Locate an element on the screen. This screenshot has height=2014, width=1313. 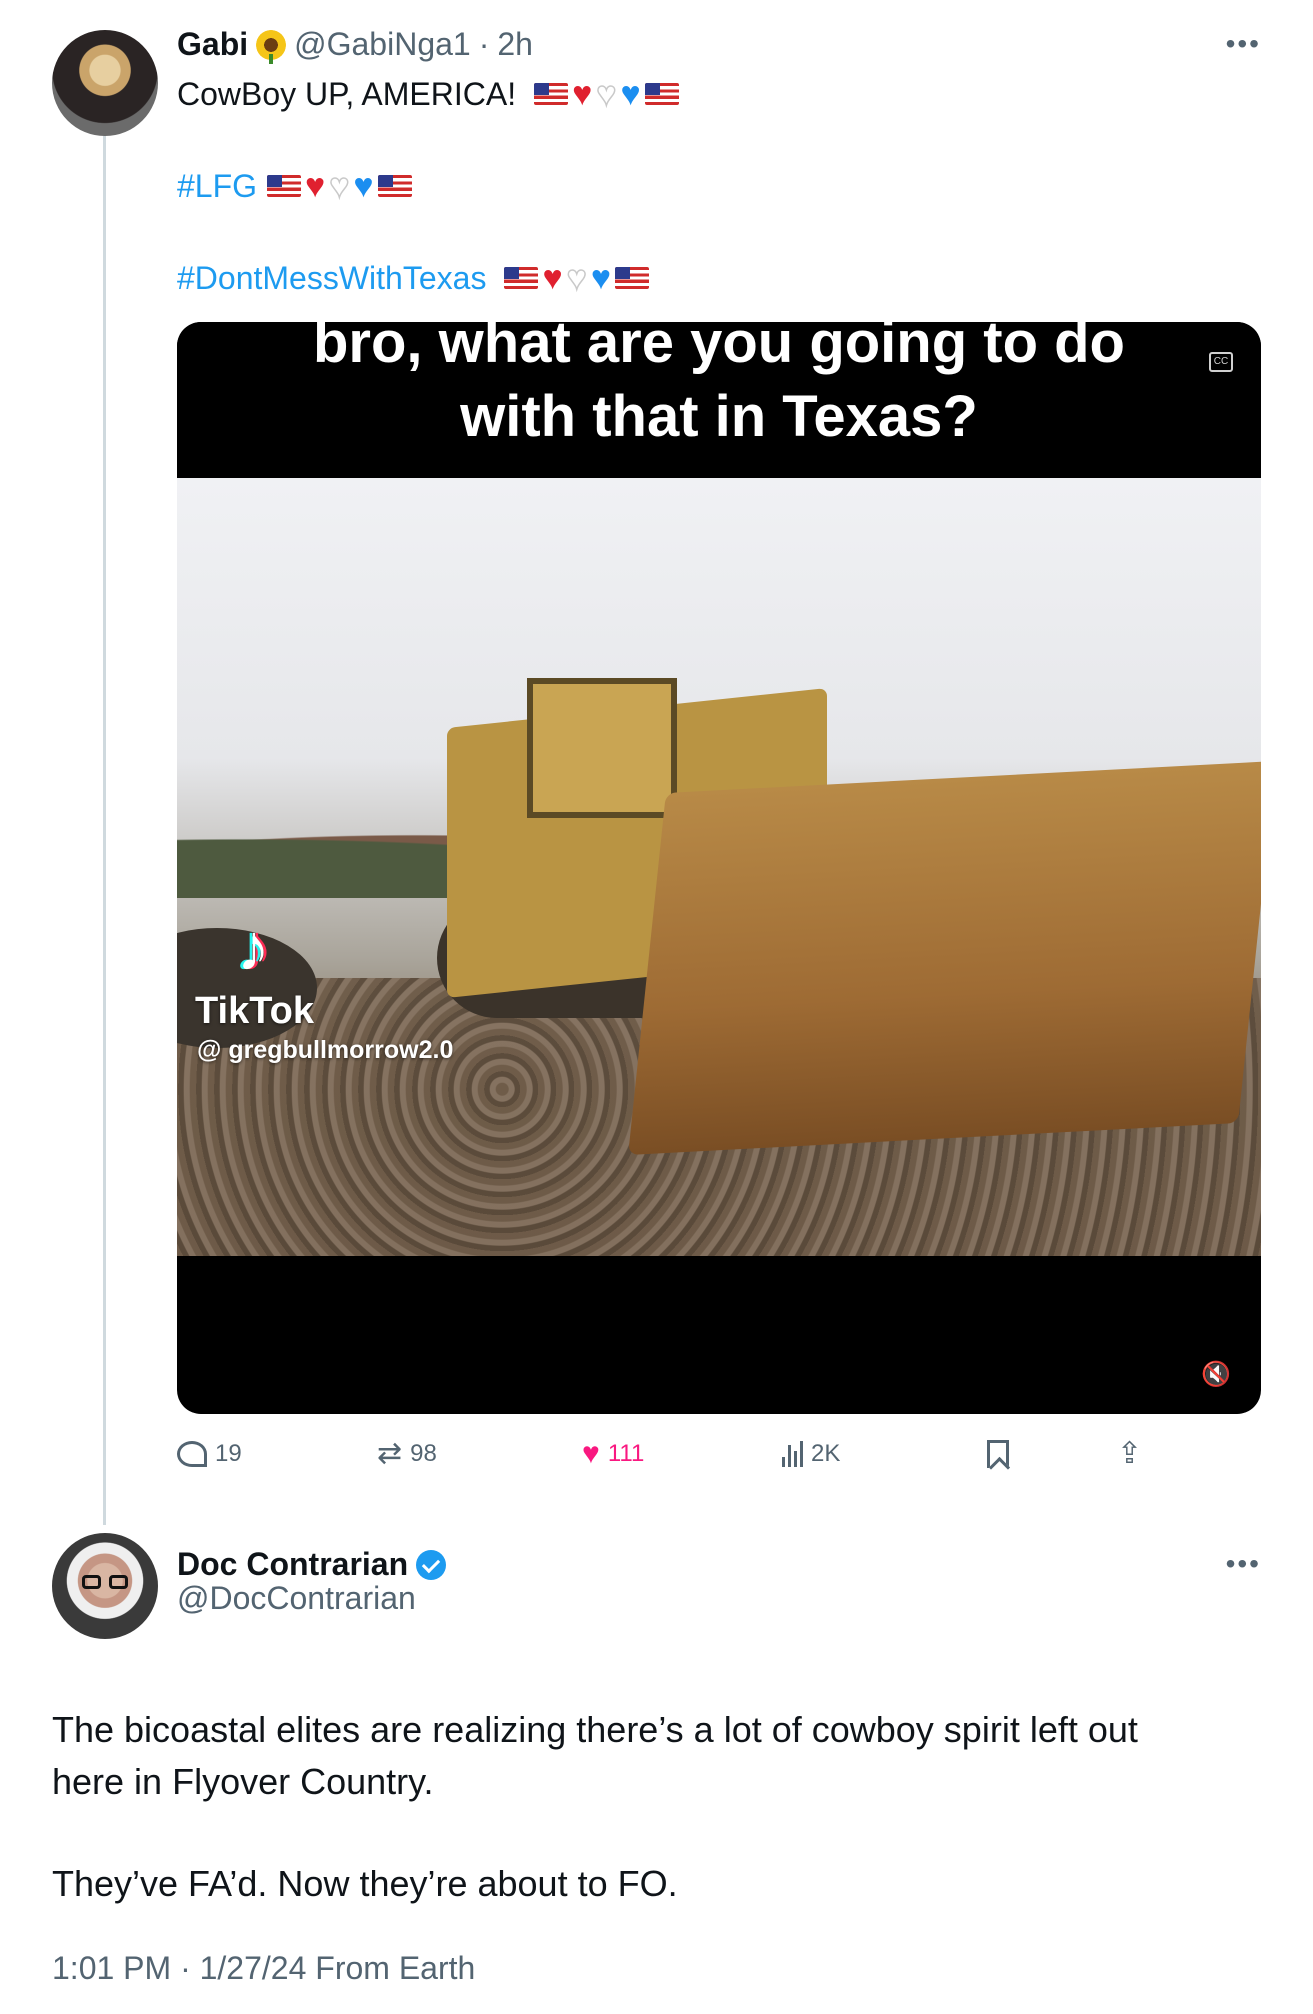
post-metadata: 1:01 PM · 1/27/24 From Earth is located at coordinates (264, 1968).